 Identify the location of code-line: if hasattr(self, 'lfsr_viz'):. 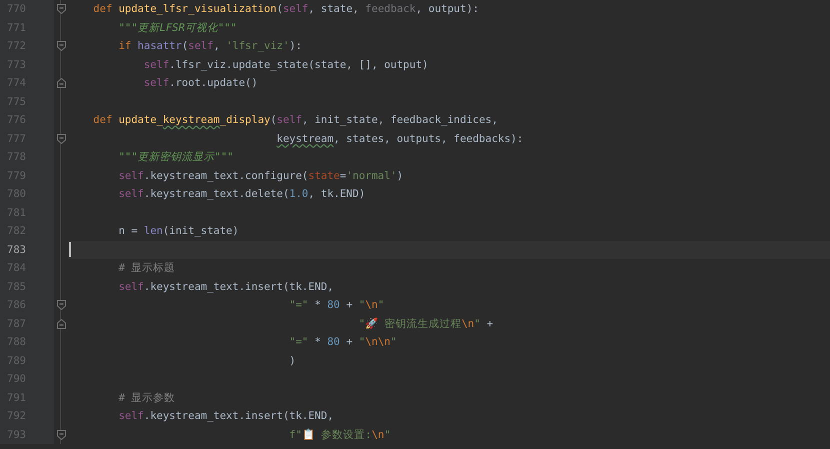
(210, 46).